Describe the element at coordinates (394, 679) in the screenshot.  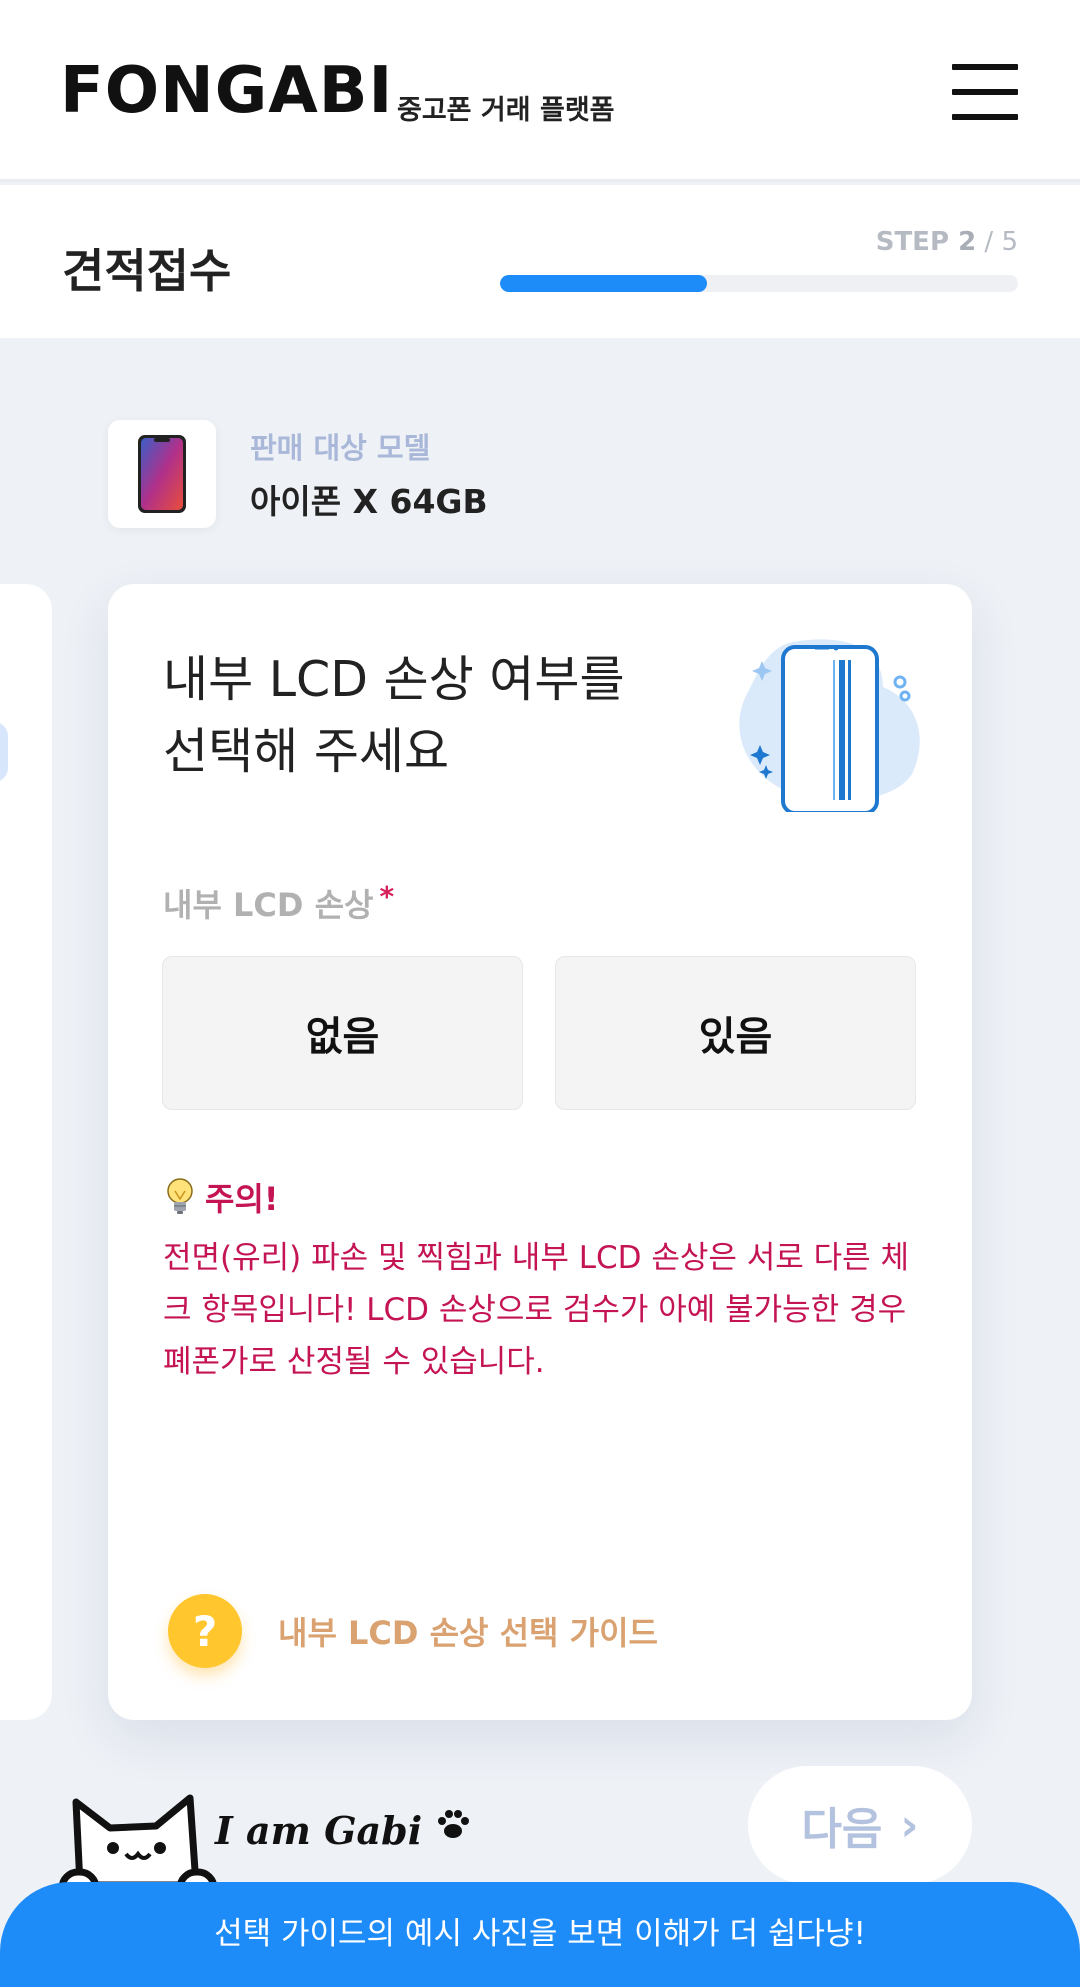
I see `question-title-line1: 내부 LCD 손상 여부를` at that location.